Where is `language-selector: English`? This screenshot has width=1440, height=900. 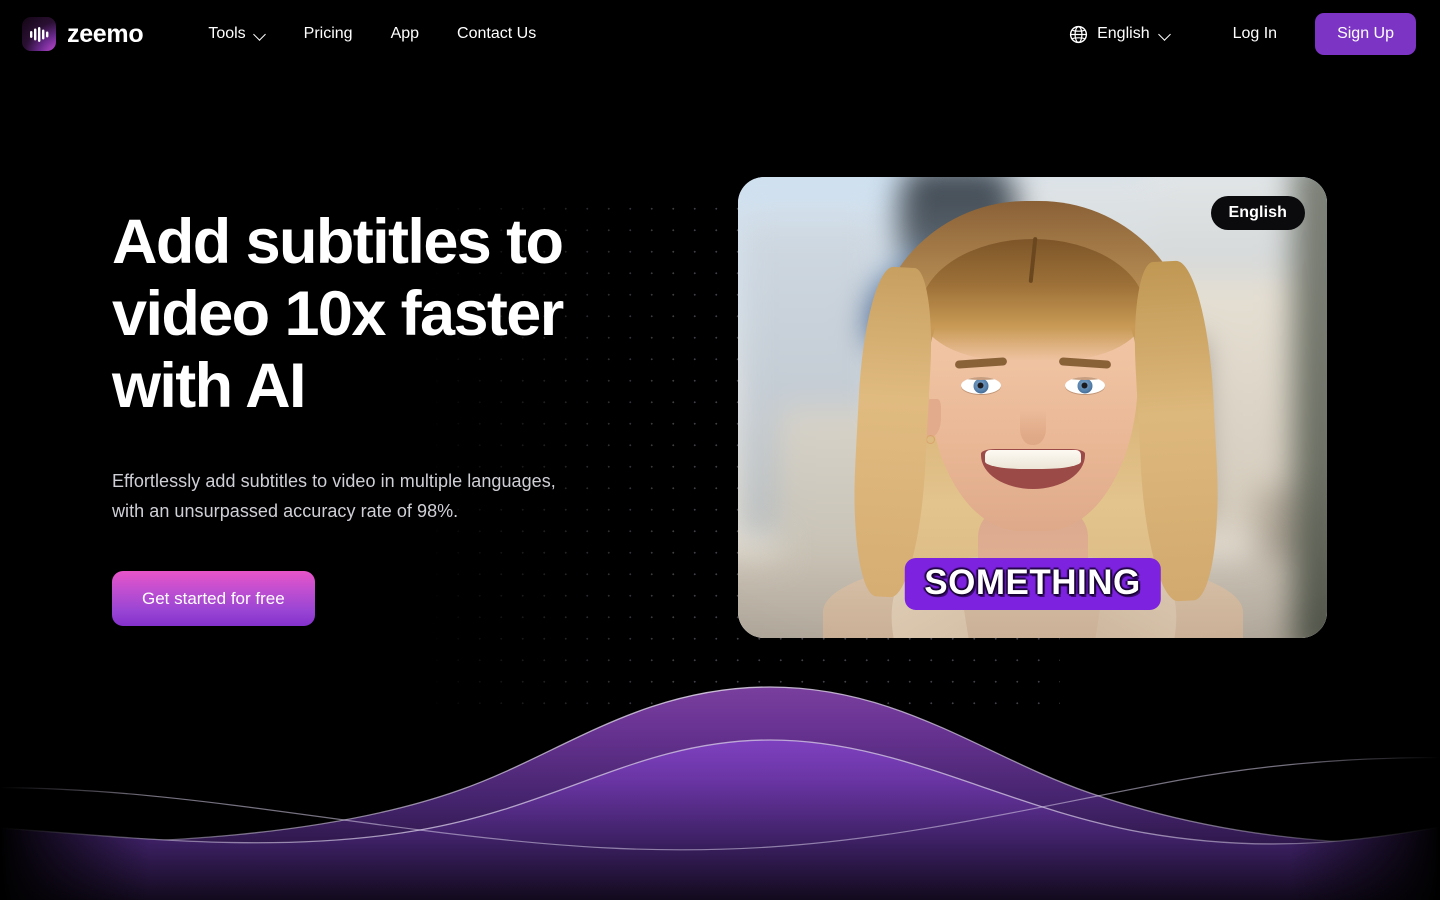
language-selector: English is located at coordinates (1119, 34).